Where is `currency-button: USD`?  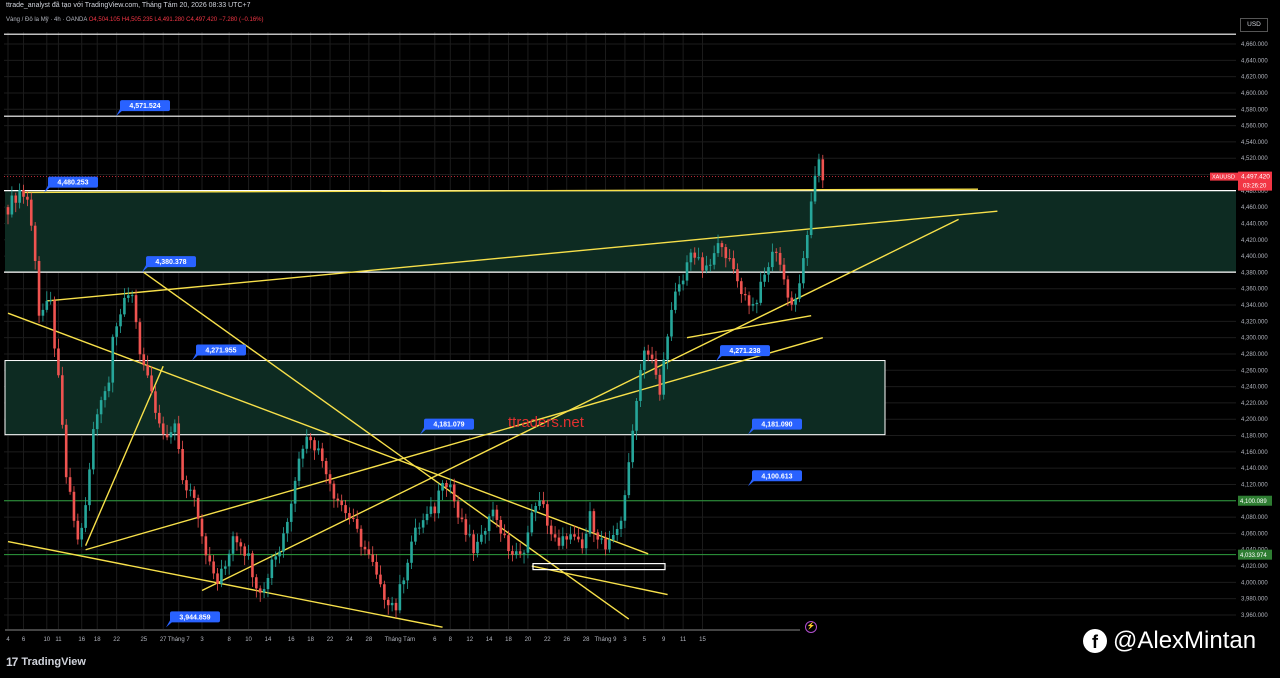 currency-button: USD is located at coordinates (1254, 25).